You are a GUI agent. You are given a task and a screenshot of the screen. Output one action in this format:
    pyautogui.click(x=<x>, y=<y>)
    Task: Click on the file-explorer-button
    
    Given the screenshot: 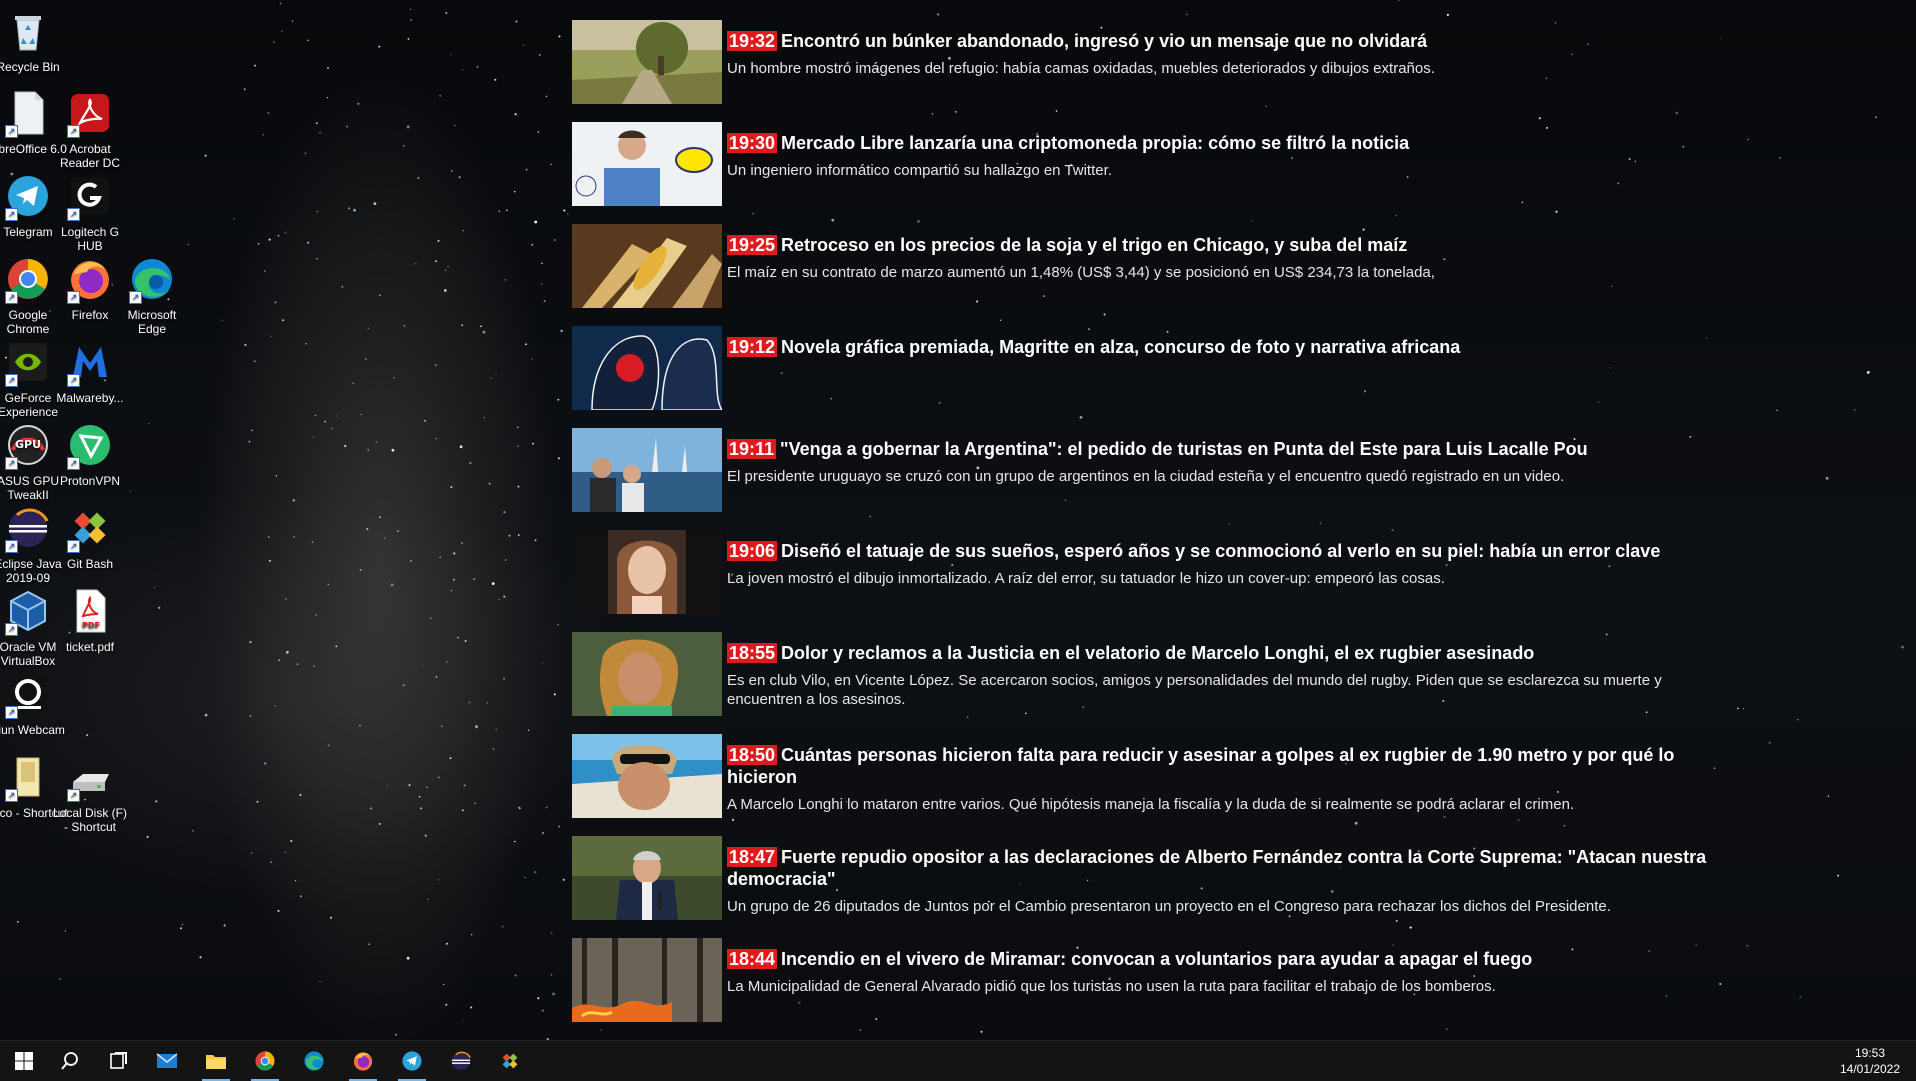 What is the action you would take?
    pyautogui.click(x=216, y=1061)
    